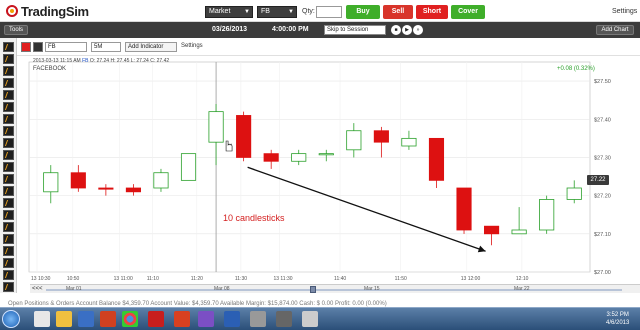 The width and height of the screenshot is (640, 330). What do you see at coordinates (222, 289) in the screenshot?
I see `scroll-mark: Mar 08` at bounding box center [222, 289].